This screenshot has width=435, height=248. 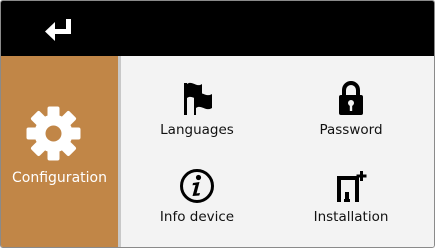 What do you see at coordinates (197, 100) in the screenshot?
I see `flags-icon` at bounding box center [197, 100].